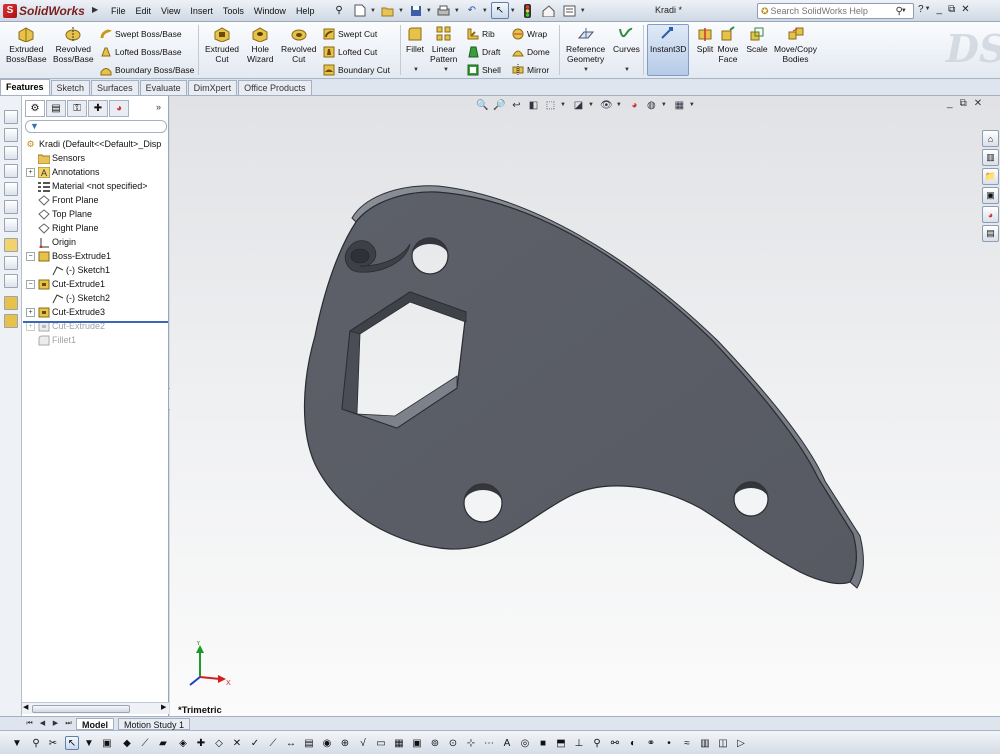  What do you see at coordinates (255, 743) in the screenshot?
I see `filter-sketches-icon: ✓` at bounding box center [255, 743].